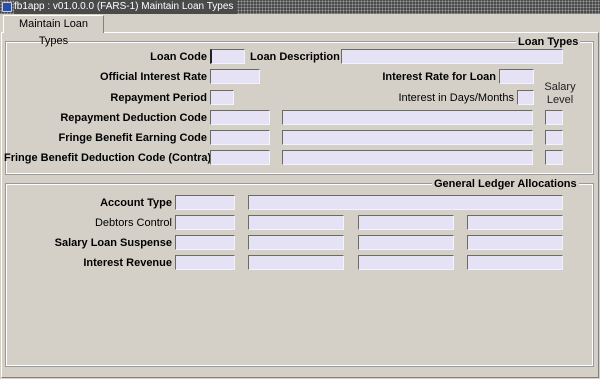  What do you see at coordinates (240, 137) in the screenshot?
I see `fringe-benefit-earning-code-field` at bounding box center [240, 137].